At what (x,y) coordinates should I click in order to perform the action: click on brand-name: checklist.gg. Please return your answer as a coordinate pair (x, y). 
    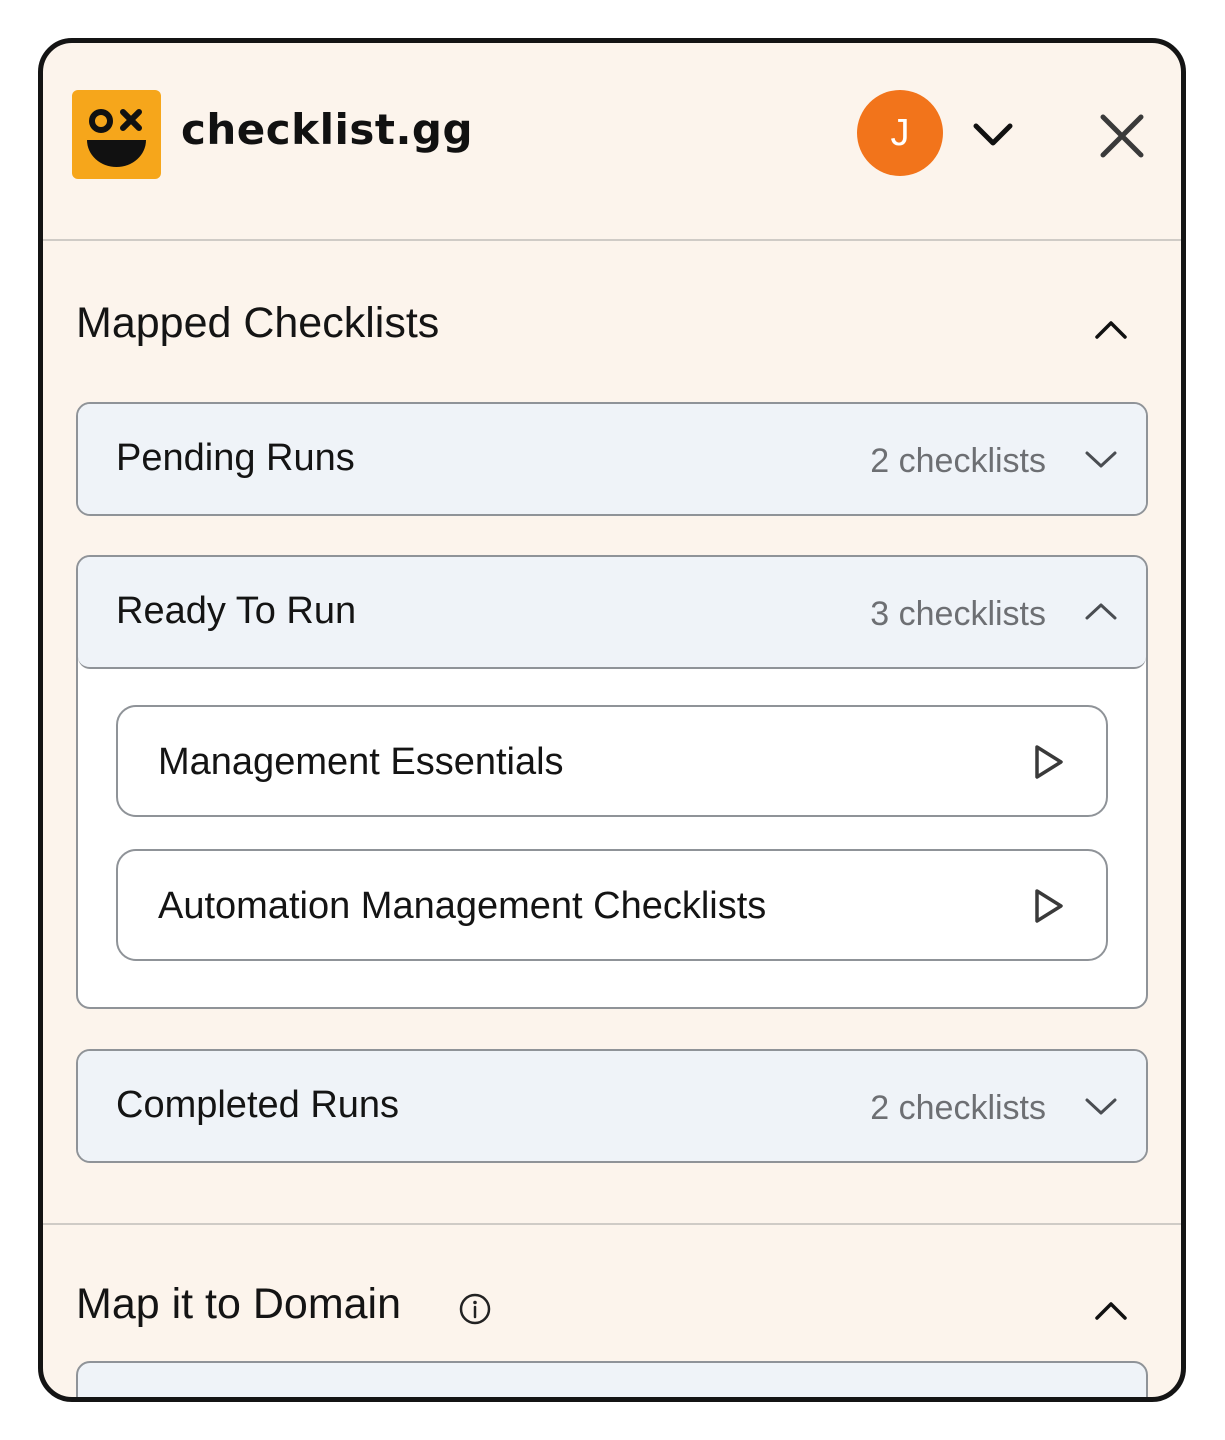
    Looking at the image, I should click on (327, 129).